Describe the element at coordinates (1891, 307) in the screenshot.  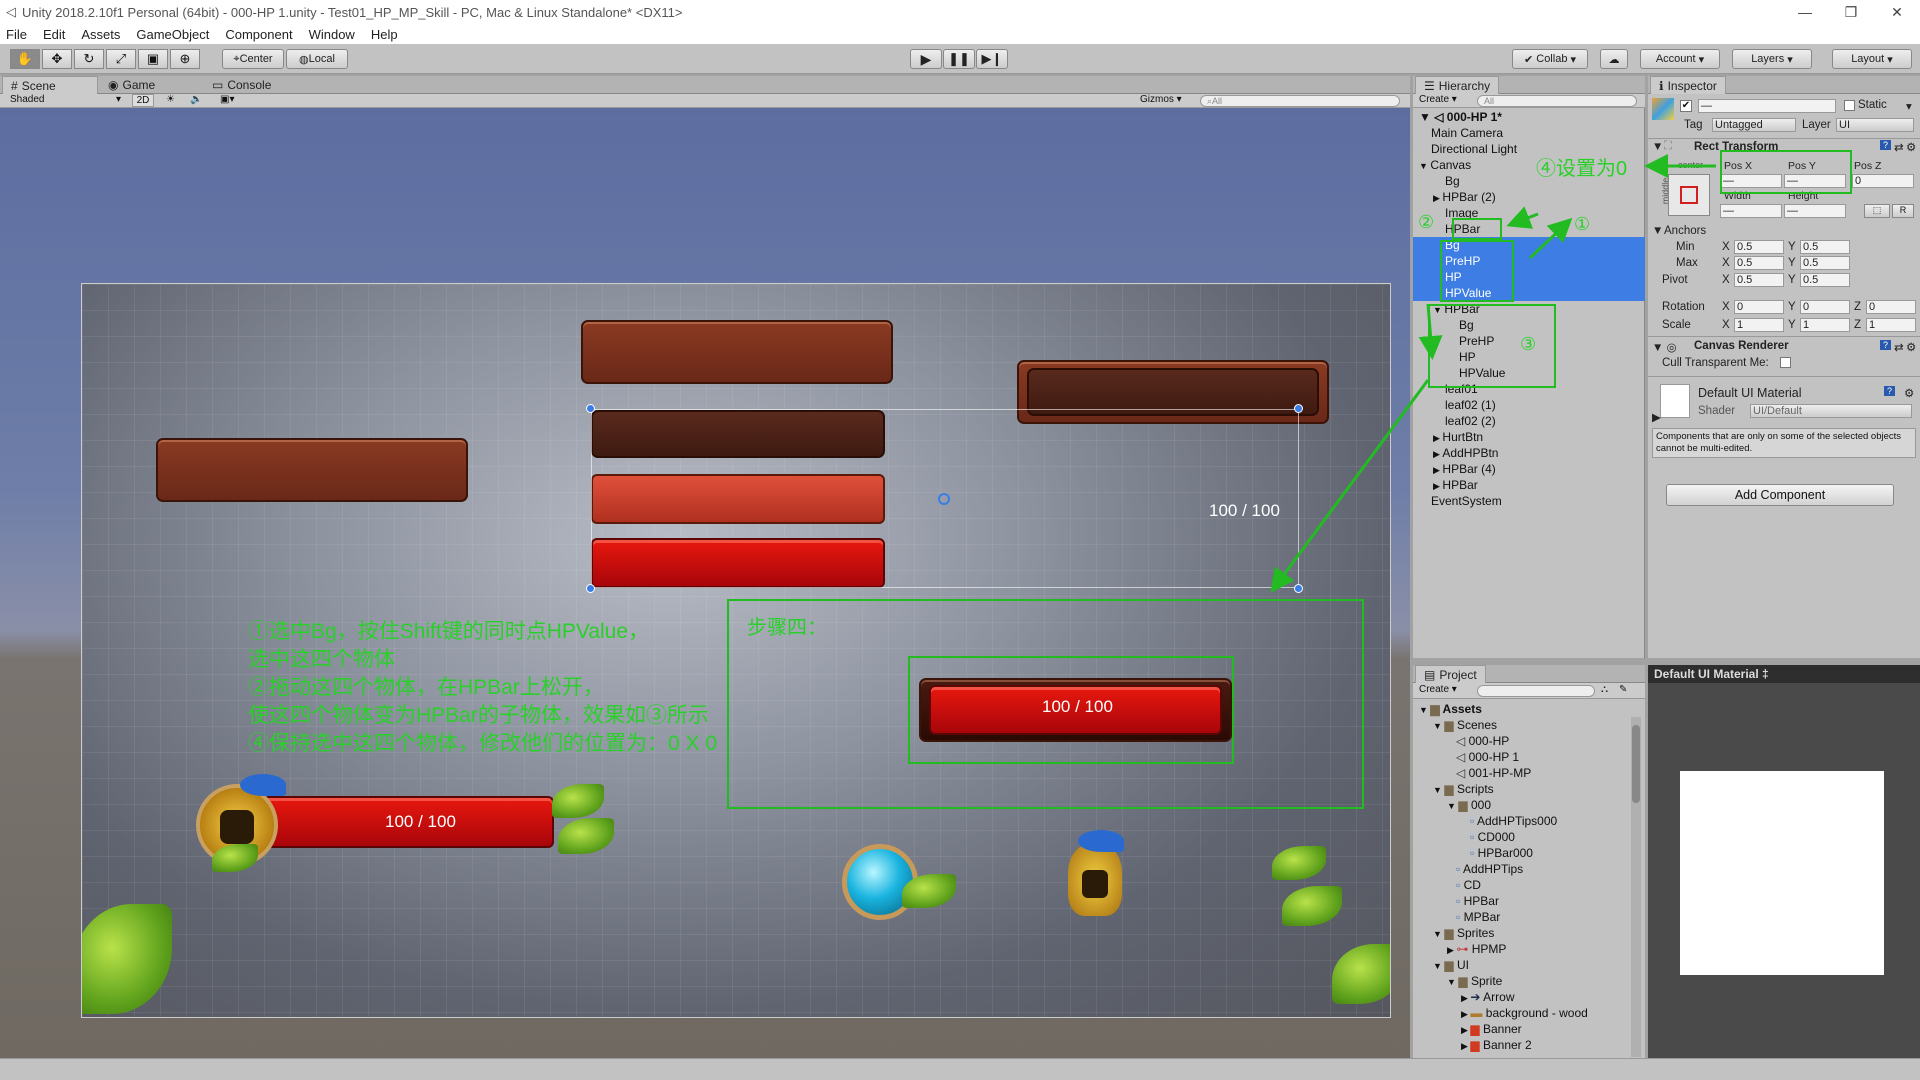
I see `rotation-z-field: 0` at that location.